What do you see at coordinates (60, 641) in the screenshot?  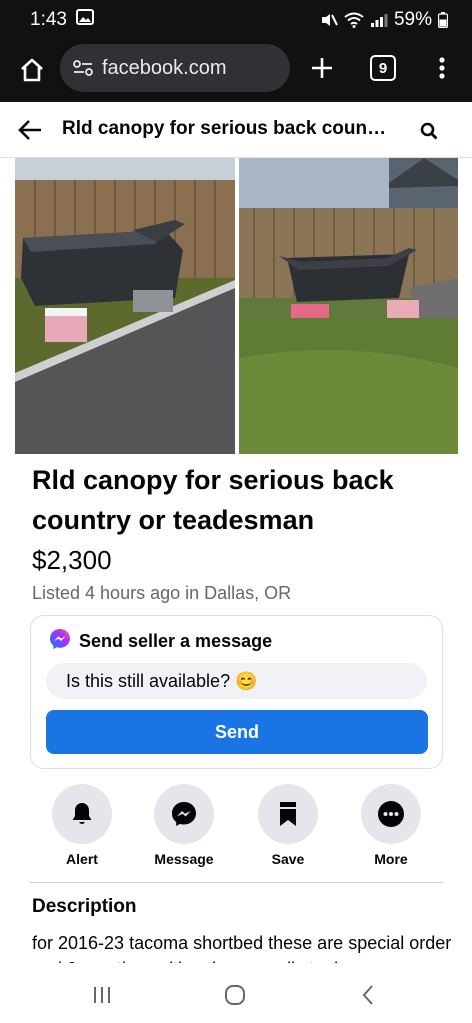 I see `messenger-icon` at bounding box center [60, 641].